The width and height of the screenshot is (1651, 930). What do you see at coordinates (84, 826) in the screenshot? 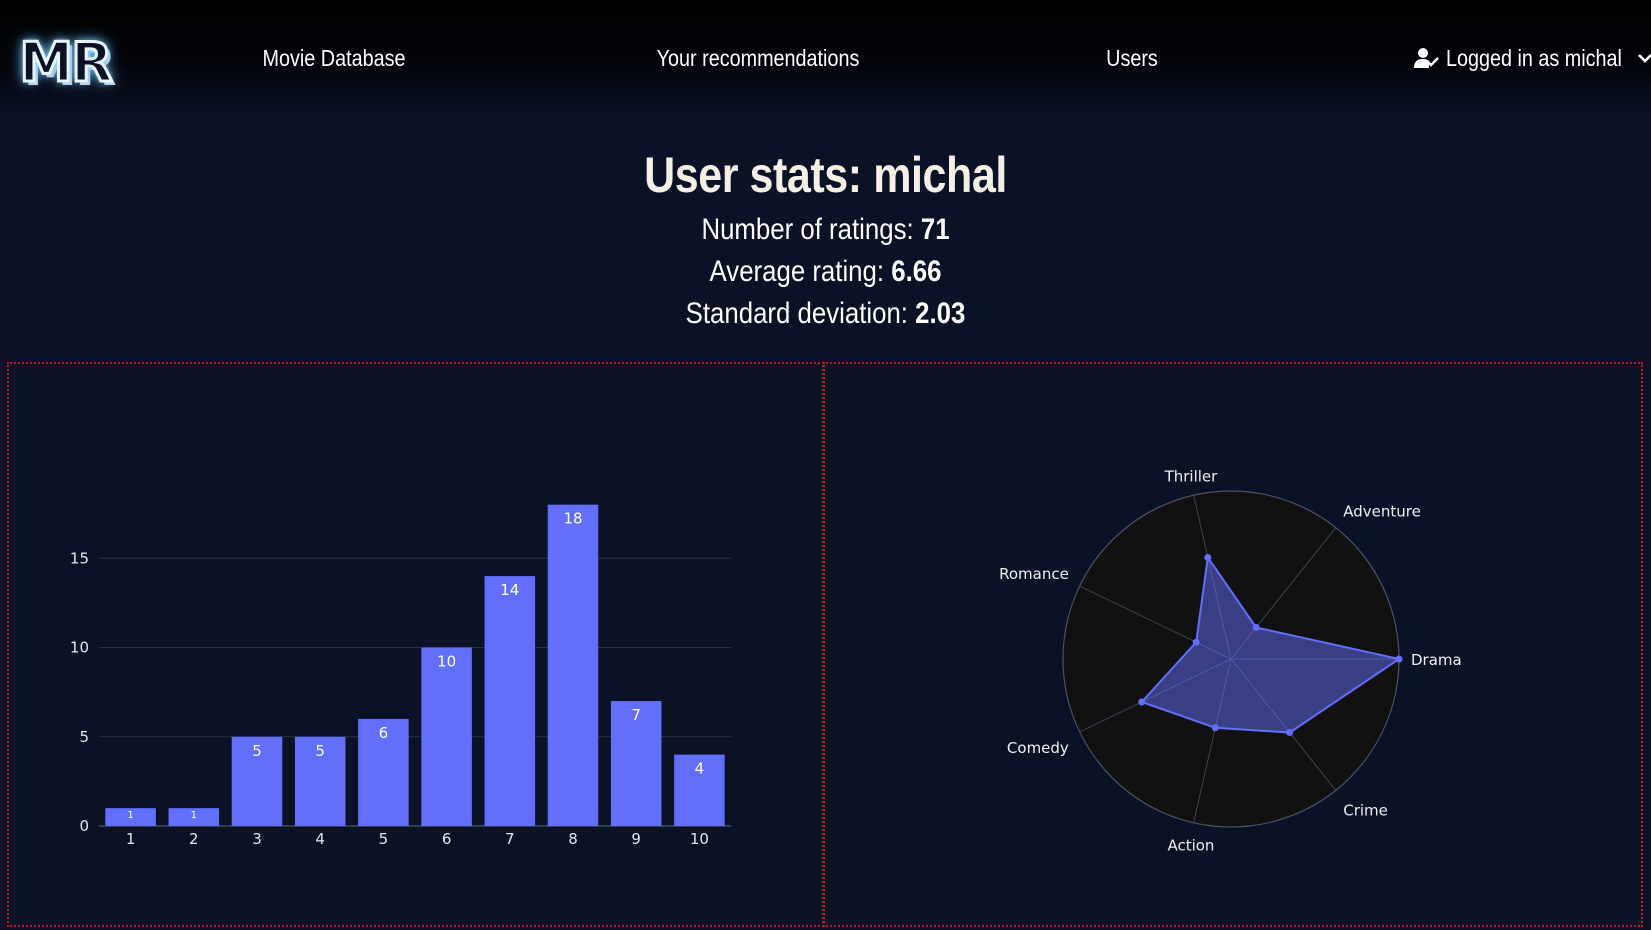
I see `y-tick-label: 0` at bounding box center [84, 826].